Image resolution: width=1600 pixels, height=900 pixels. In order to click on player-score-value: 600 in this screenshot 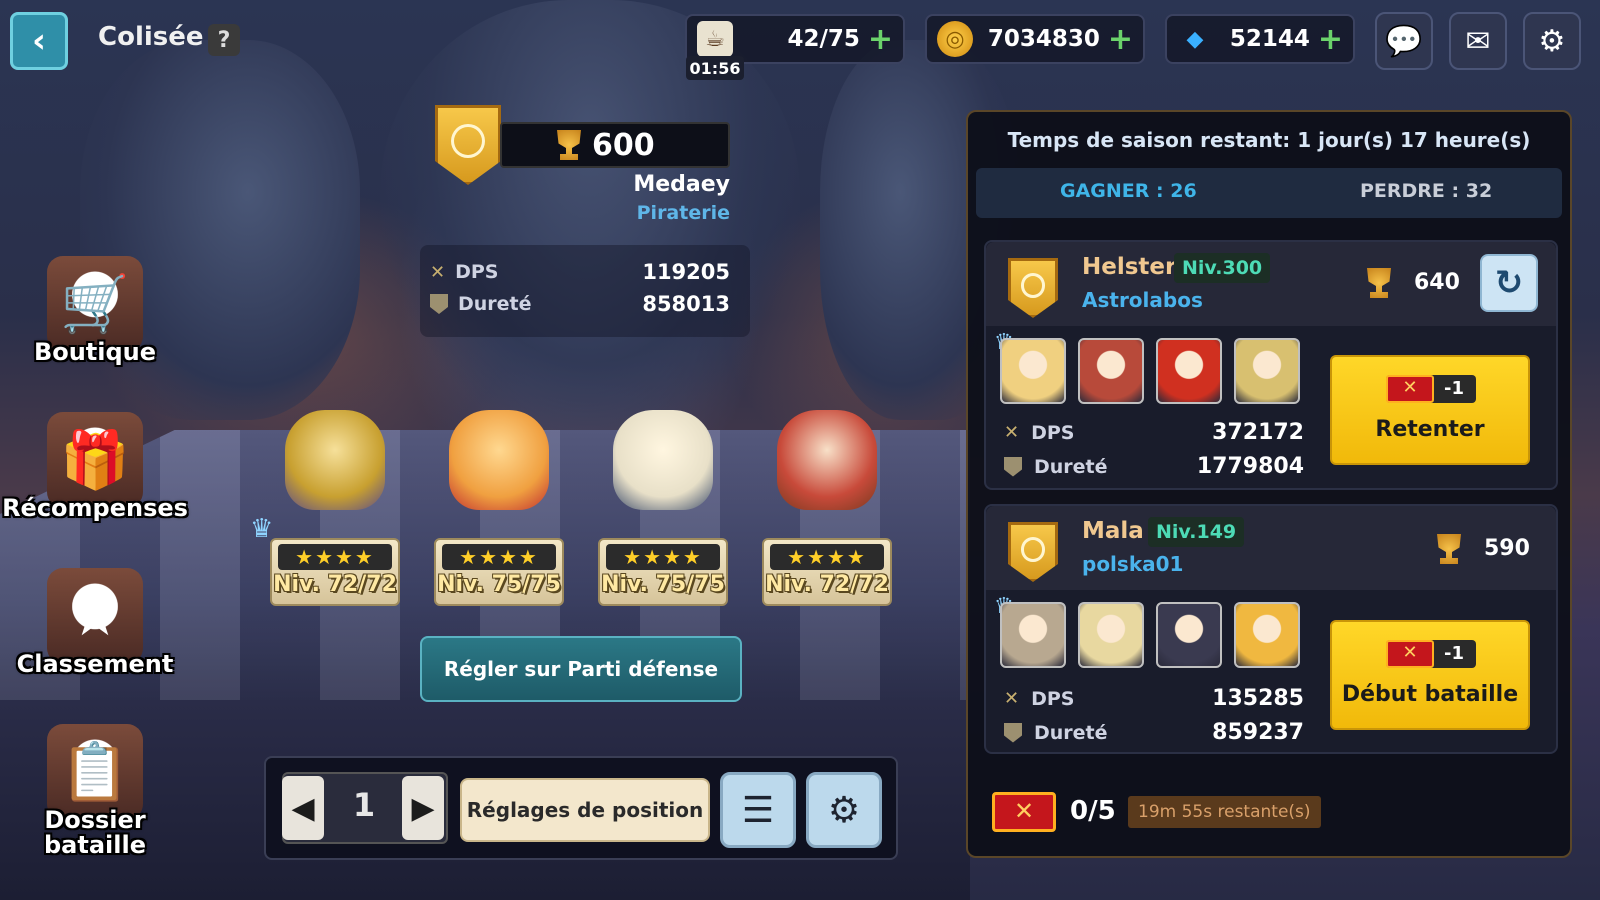, I will do `click(623, 145)`.